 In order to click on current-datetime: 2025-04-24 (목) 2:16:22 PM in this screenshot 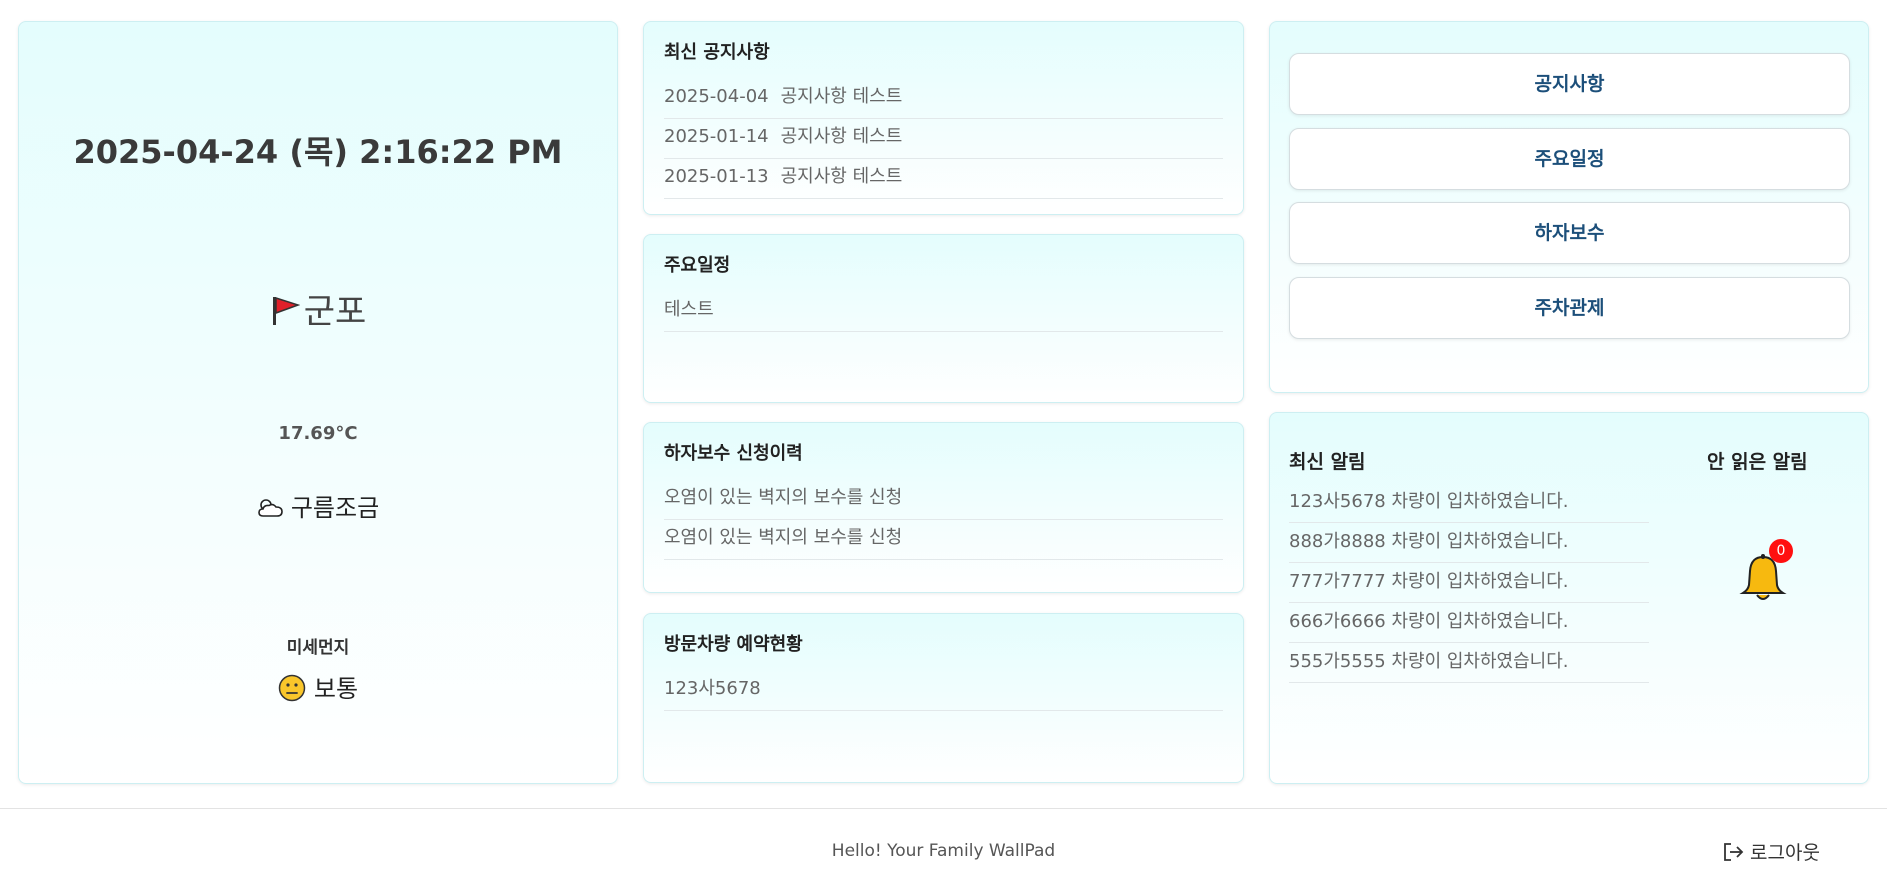, I will do `click(318, 152)`.